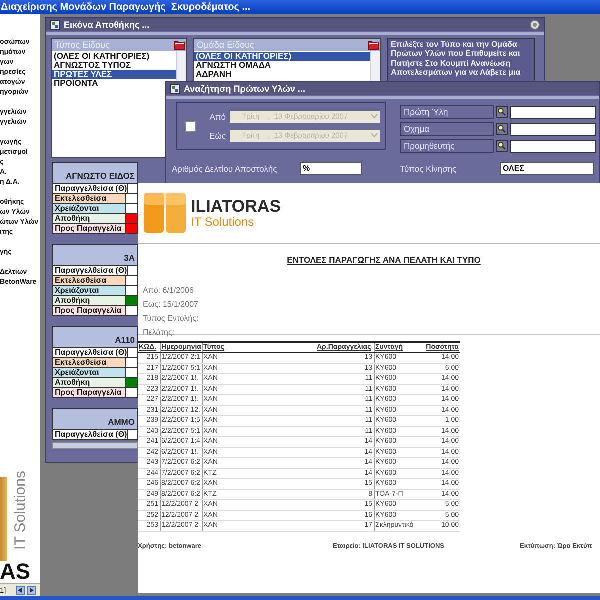 The width and height of the screenshot is (600, 600). Describe the element at coordinates (16, 572) in the screenshot. I see `logo-text: AS` at that location.